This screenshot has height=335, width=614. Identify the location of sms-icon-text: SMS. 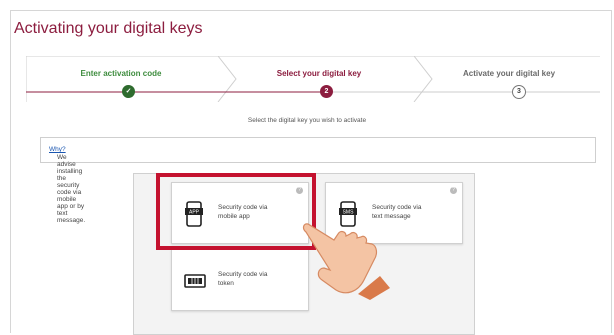
(349, 213).